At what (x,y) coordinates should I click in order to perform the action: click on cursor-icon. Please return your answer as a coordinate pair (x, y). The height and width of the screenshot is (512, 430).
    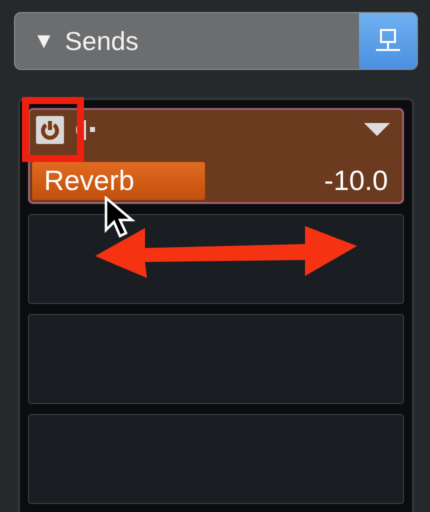
    Looking at the image, I should click on (120, 218).